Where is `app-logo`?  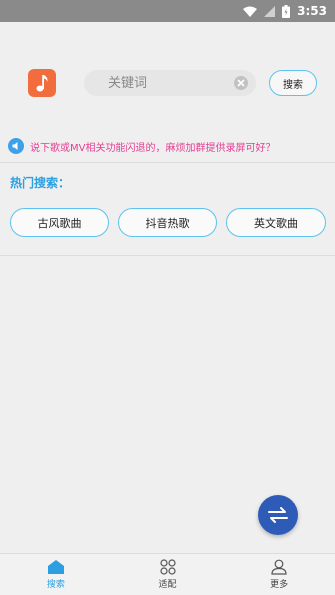 app-logo is located at coordinates (42, 83).